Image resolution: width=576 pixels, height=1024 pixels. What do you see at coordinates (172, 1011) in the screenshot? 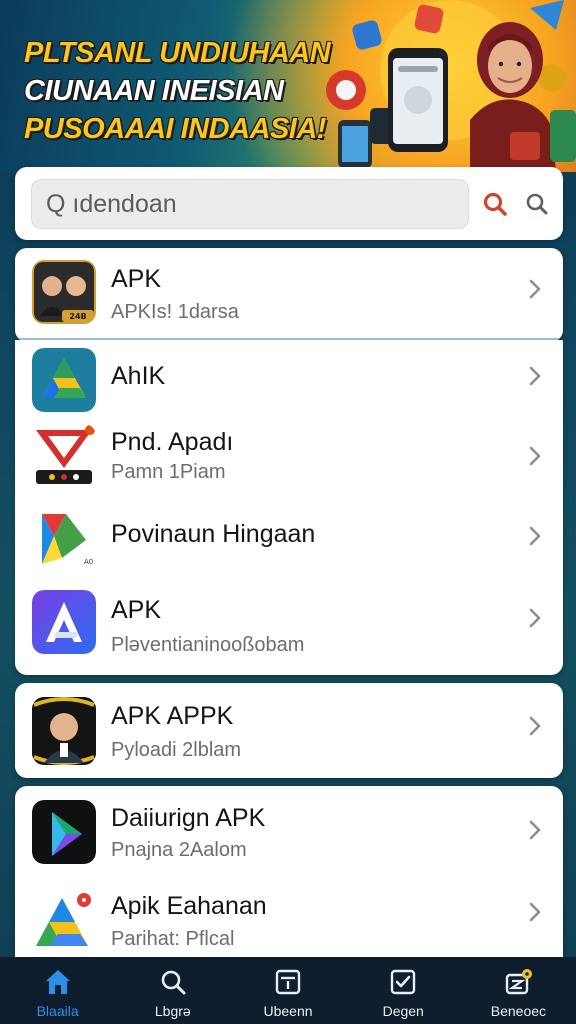
I see `nav-label: Lbgrə` at bounding box center [172, 1011].